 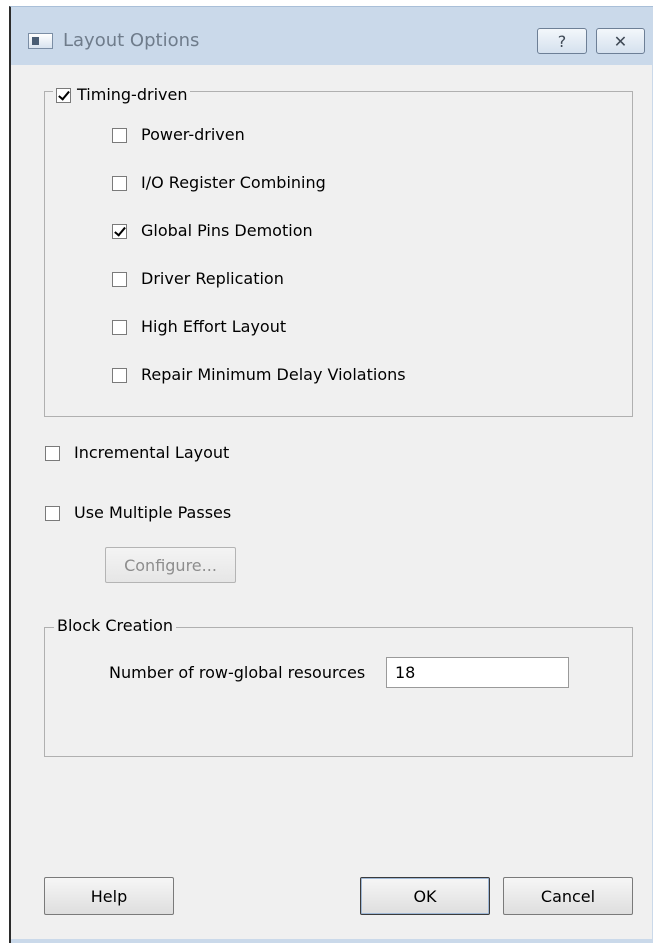 What do you see at coordinates (273, 374) in the screenshot?
I see `repair-min-delay-label: Repair Minimum Delay Violations` at bounding box center [273, 374].